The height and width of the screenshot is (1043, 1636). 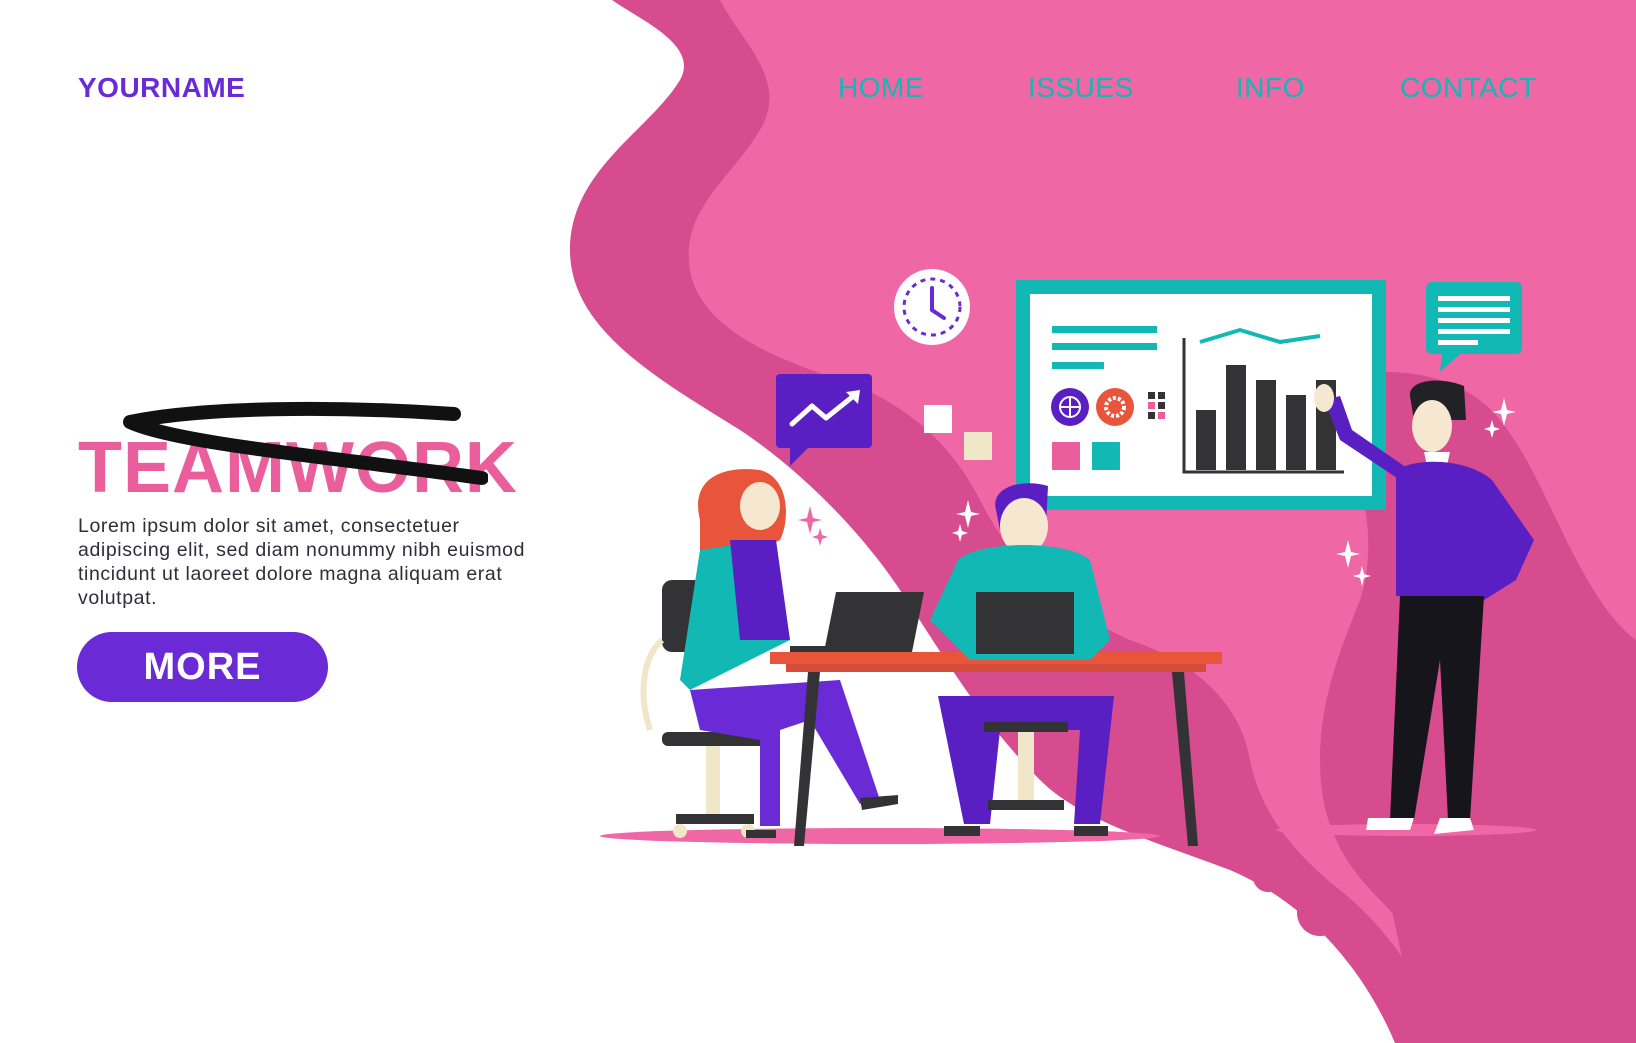 What do you see at coordinates (1070, 407) in the screenshot?
I see `globe-icon` at bounding box center [1070, 407].